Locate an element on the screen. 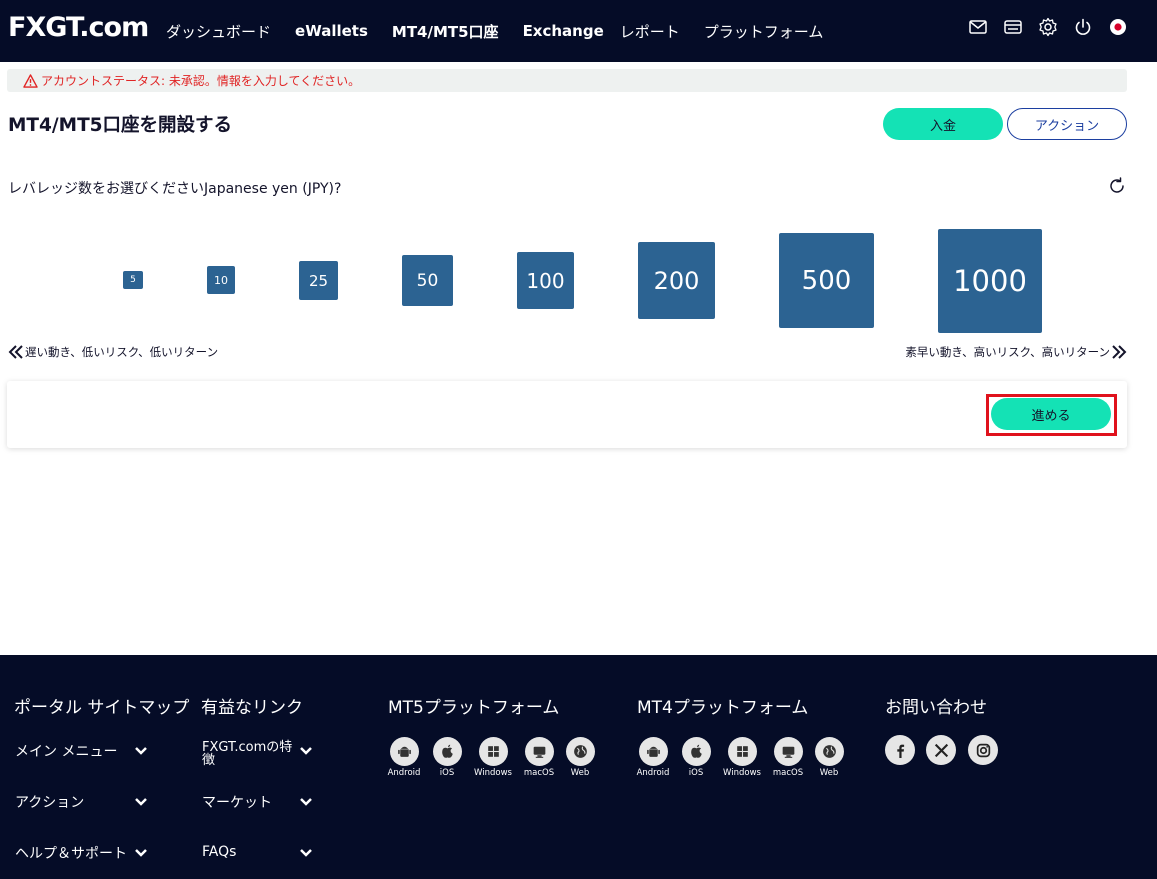 This screenshot has height=879, width=1157. double-chevron-left-icon is located at coordinates (15, 352).